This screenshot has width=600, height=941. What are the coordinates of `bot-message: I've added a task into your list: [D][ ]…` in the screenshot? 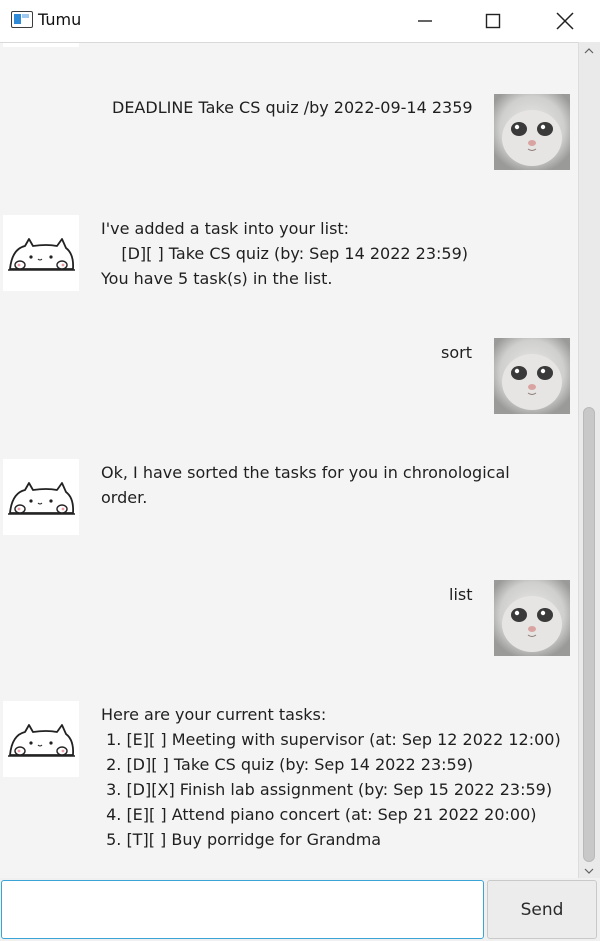 It's located at (285, 253).